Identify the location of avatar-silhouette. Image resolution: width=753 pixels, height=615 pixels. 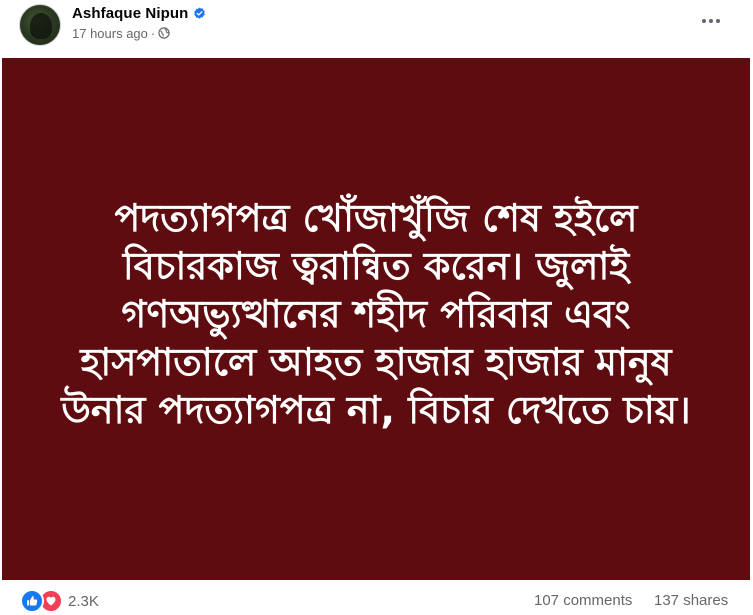
(41, 26).